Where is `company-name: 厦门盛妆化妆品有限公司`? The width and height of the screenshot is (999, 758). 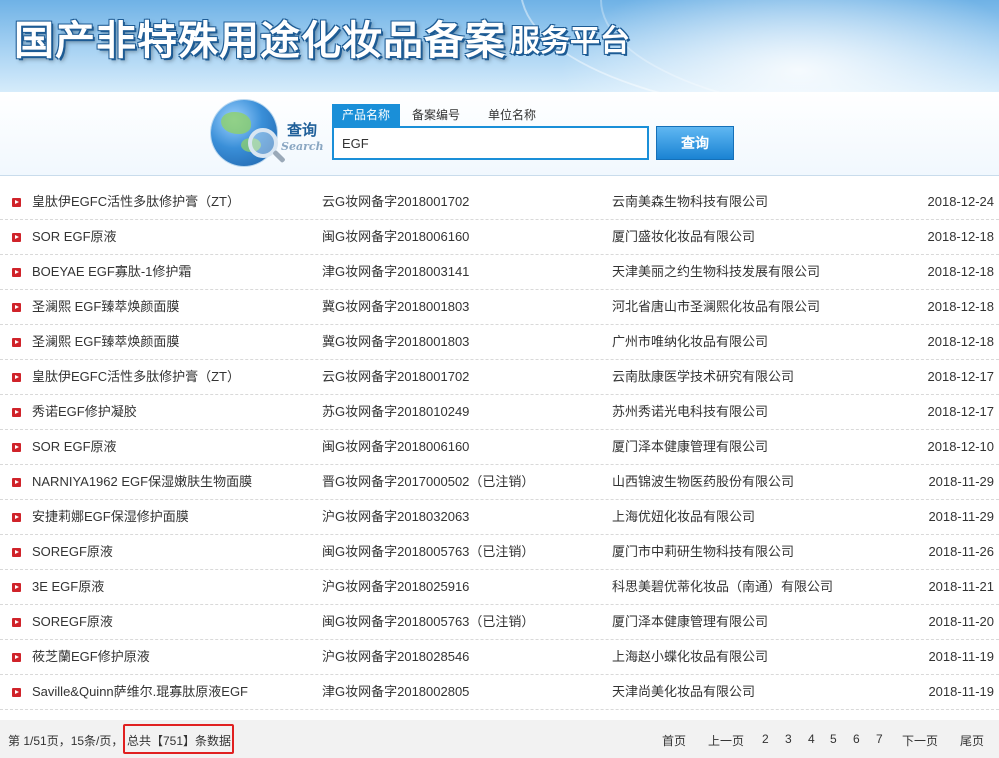 company-name: 厦门盛妆化妆品有限公司 is located at coordinates (683, 237).